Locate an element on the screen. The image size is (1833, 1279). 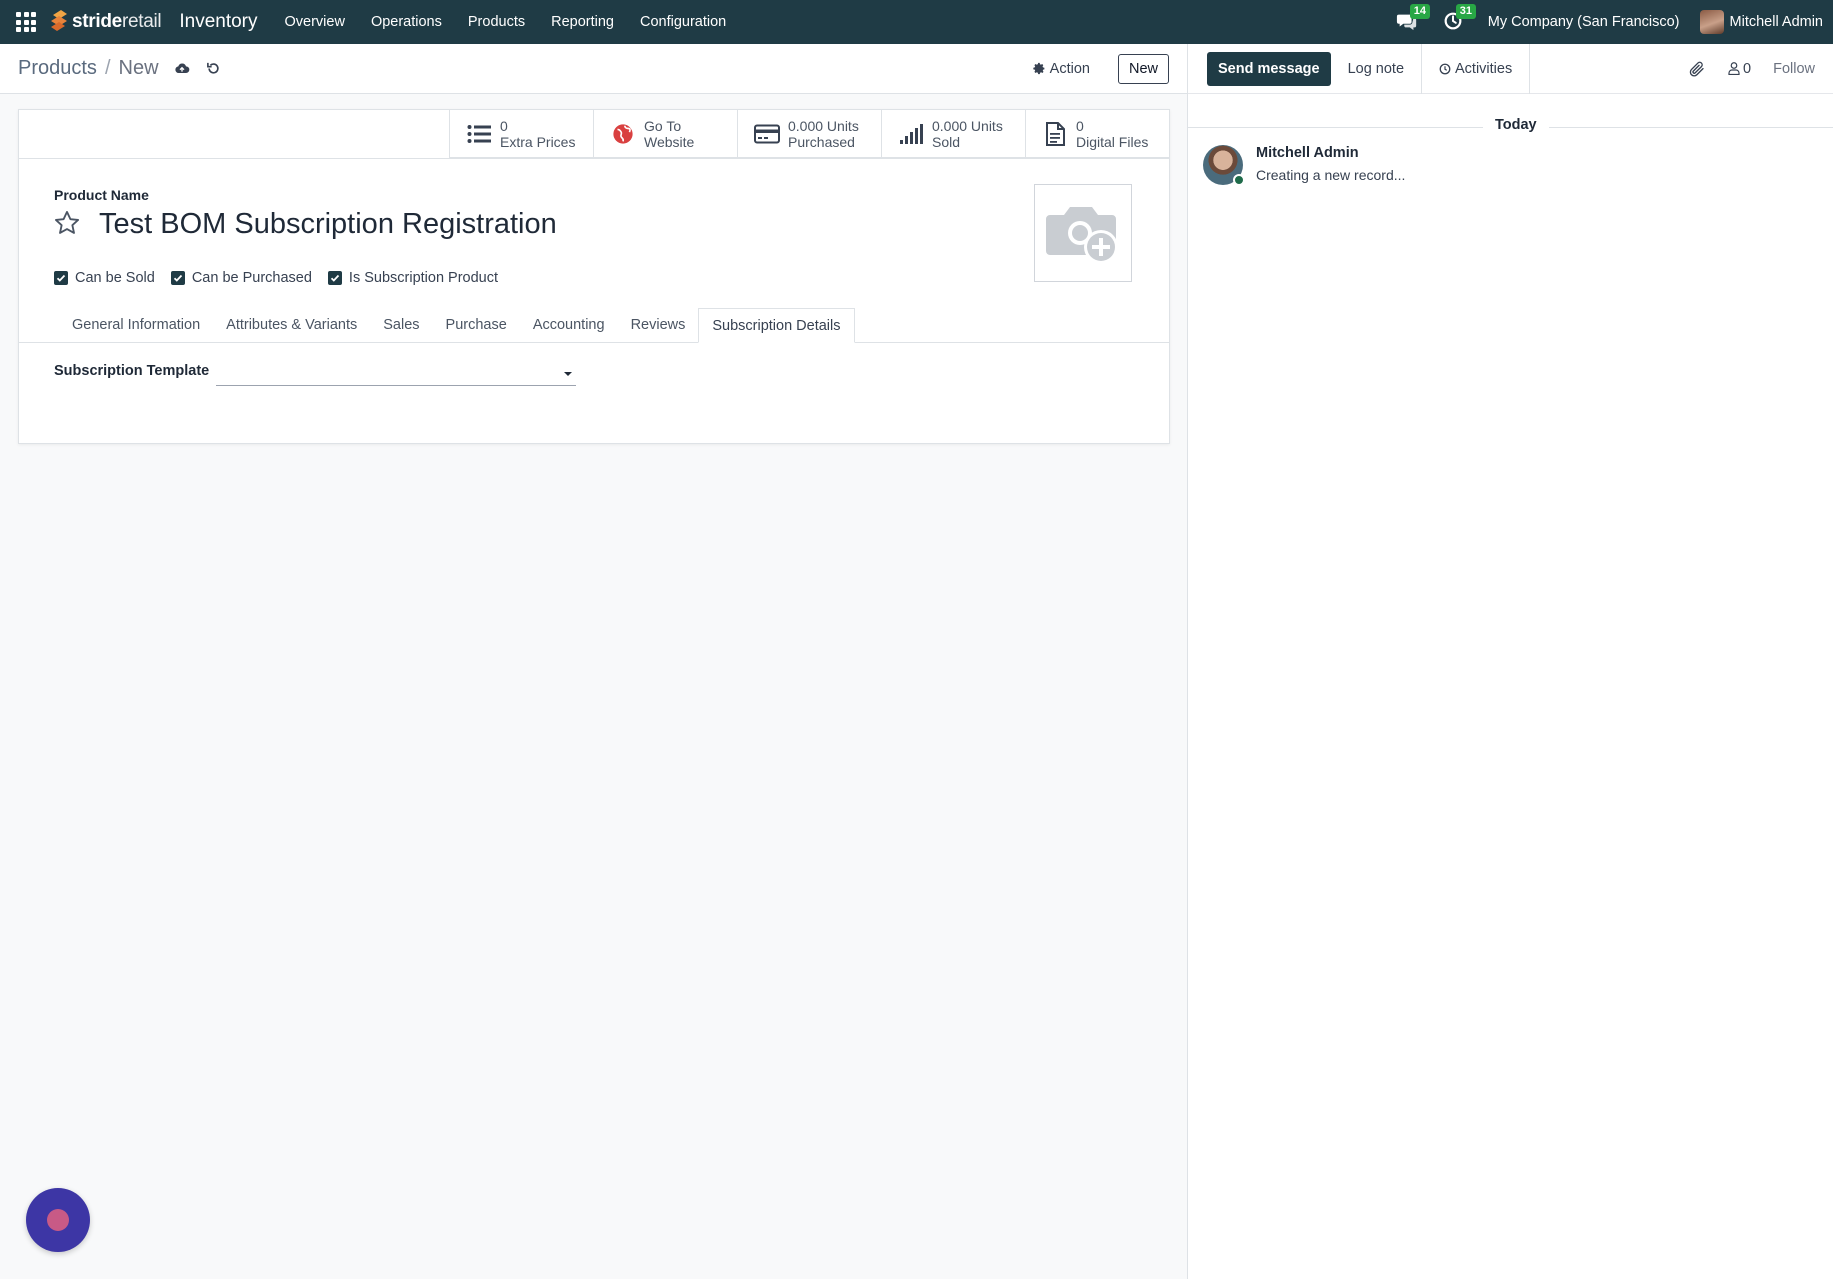
save-cloud-icon is located at coordinates (182, 69).